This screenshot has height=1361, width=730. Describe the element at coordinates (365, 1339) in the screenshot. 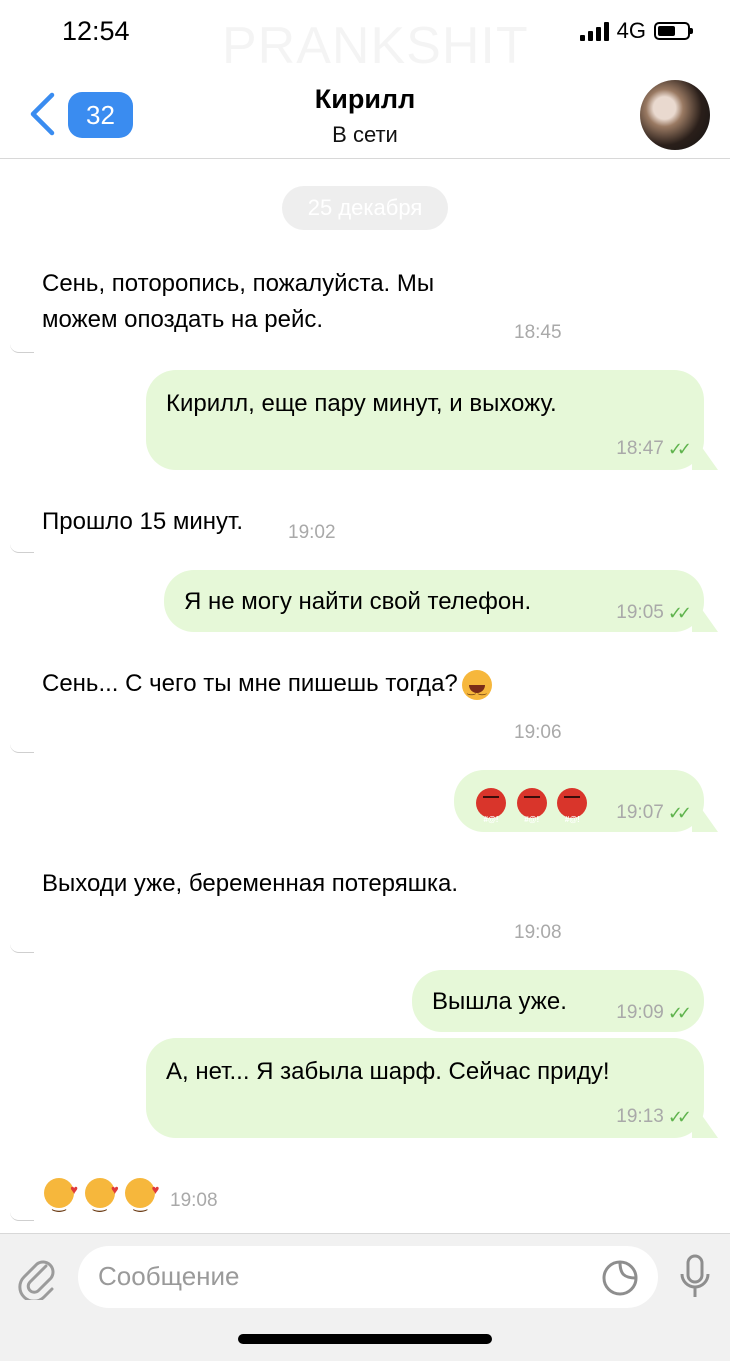

I see `home-indicator` at that location.